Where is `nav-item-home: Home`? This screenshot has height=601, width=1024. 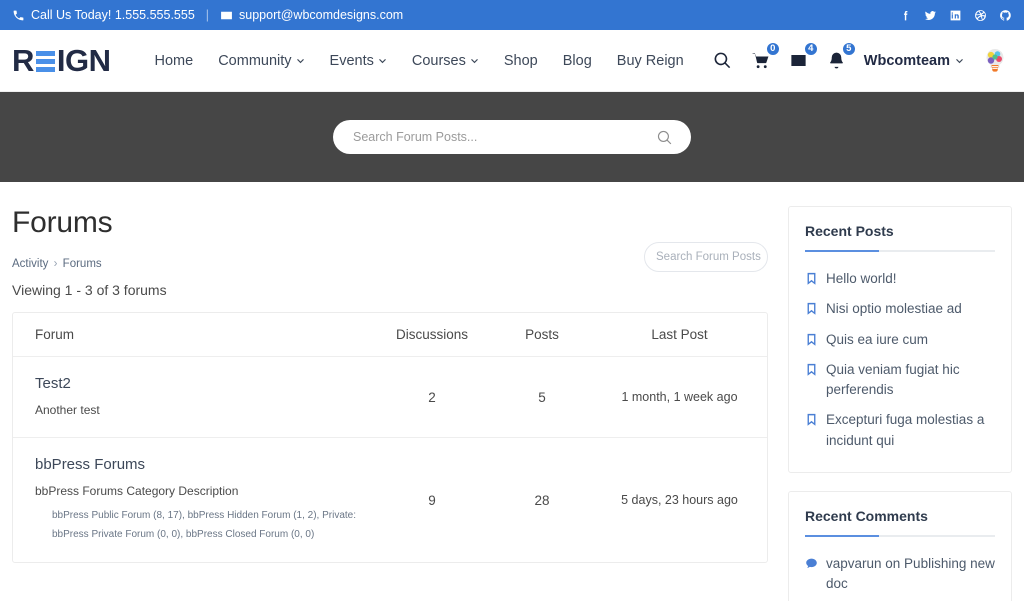
nav-item-home: Home is located at coordinates (174, 61).